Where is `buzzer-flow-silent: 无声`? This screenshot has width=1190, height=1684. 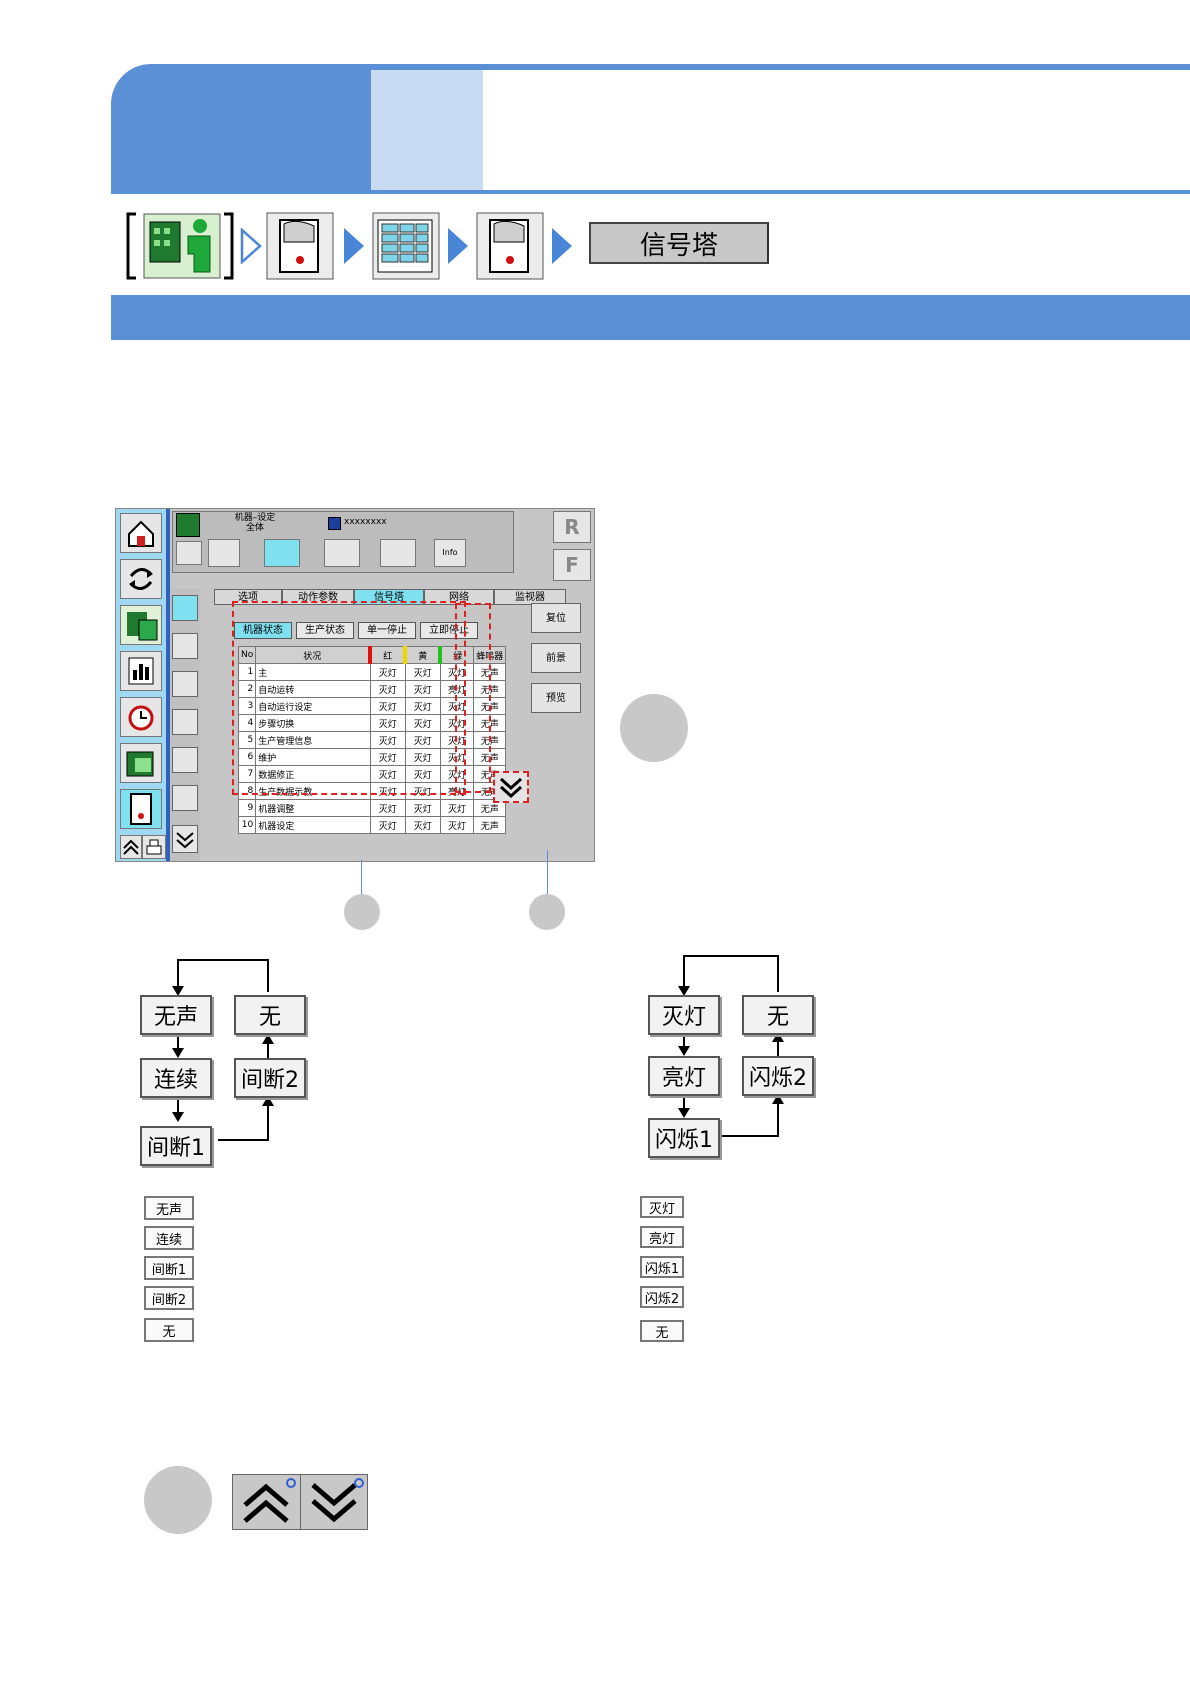 buzzer-flow-silent: 无声 is located at coordinates (176, 1015).